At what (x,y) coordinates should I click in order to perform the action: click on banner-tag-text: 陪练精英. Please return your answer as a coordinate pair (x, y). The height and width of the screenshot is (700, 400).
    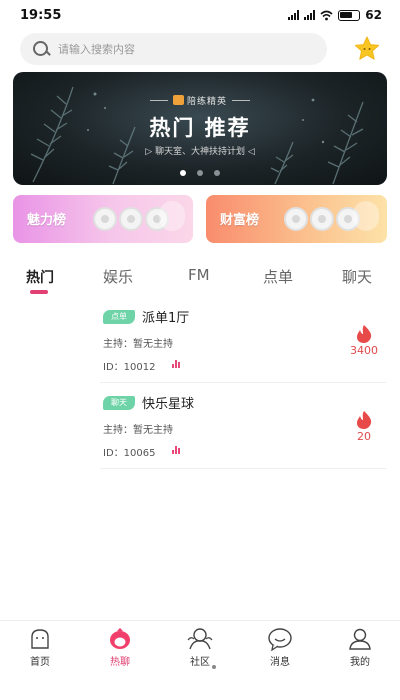
    Looking at the image, I should click on (206, 102).